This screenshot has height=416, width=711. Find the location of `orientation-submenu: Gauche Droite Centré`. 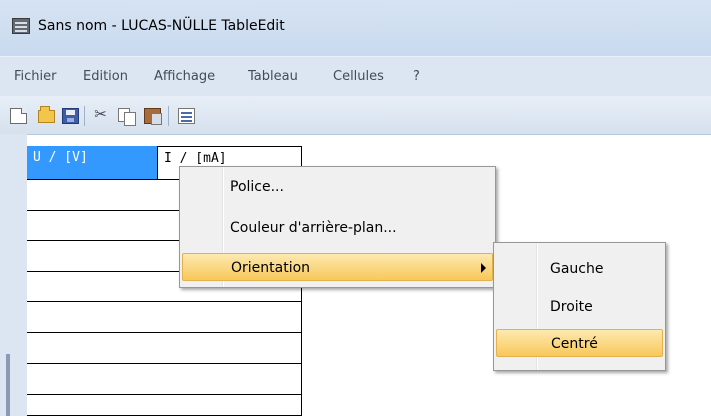

orientation-submenu: Gauche Droite Centré is located at coordinates (579, 306).